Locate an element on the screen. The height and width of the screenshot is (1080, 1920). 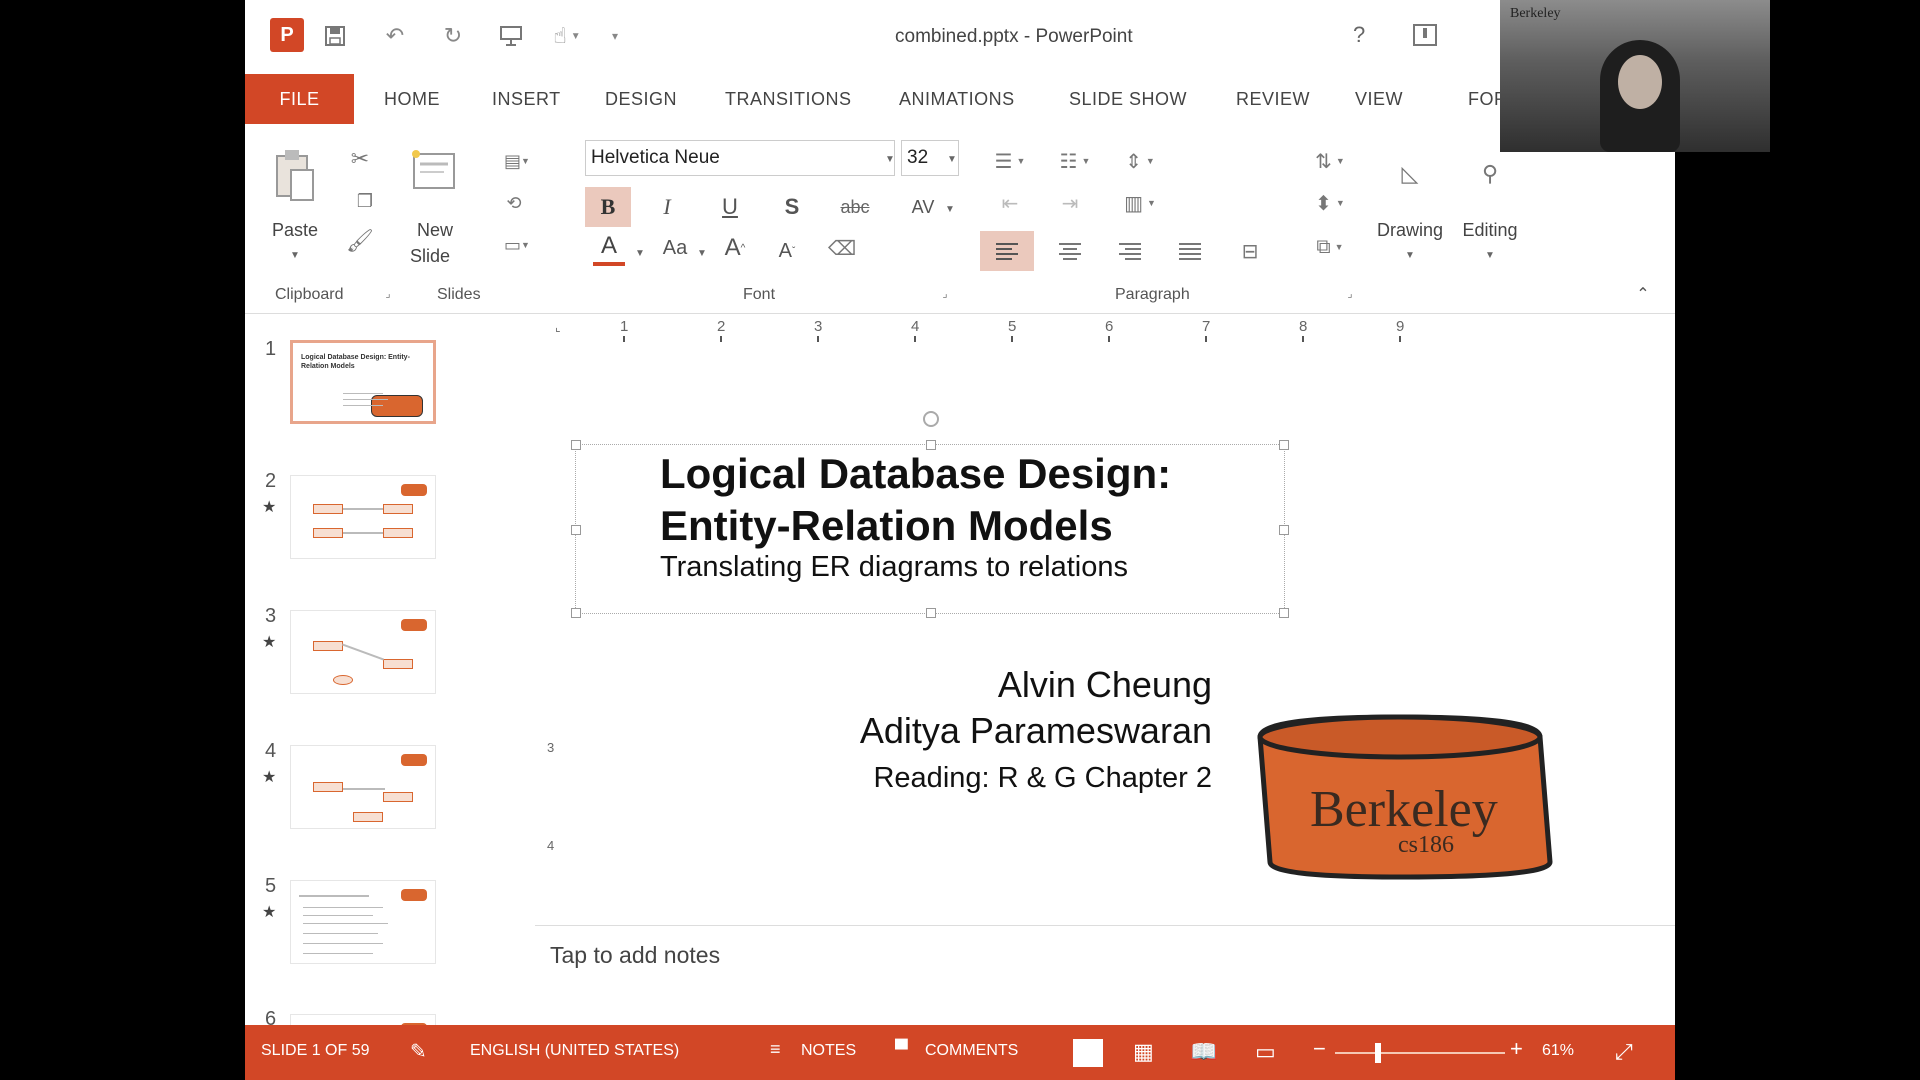
slide-sorter-icon: ▦ is located at coordinates (1143, 1052).